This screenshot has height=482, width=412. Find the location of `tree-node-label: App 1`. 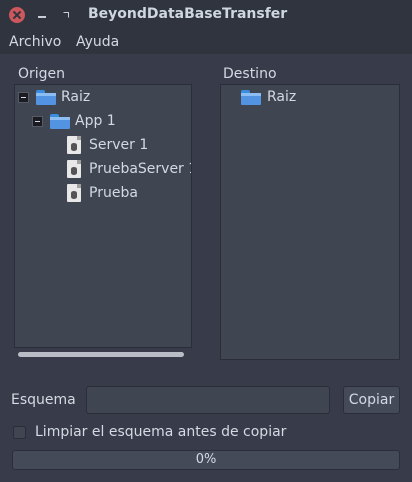

tree-node-label: App 1 is located at coordinates (95, 121).